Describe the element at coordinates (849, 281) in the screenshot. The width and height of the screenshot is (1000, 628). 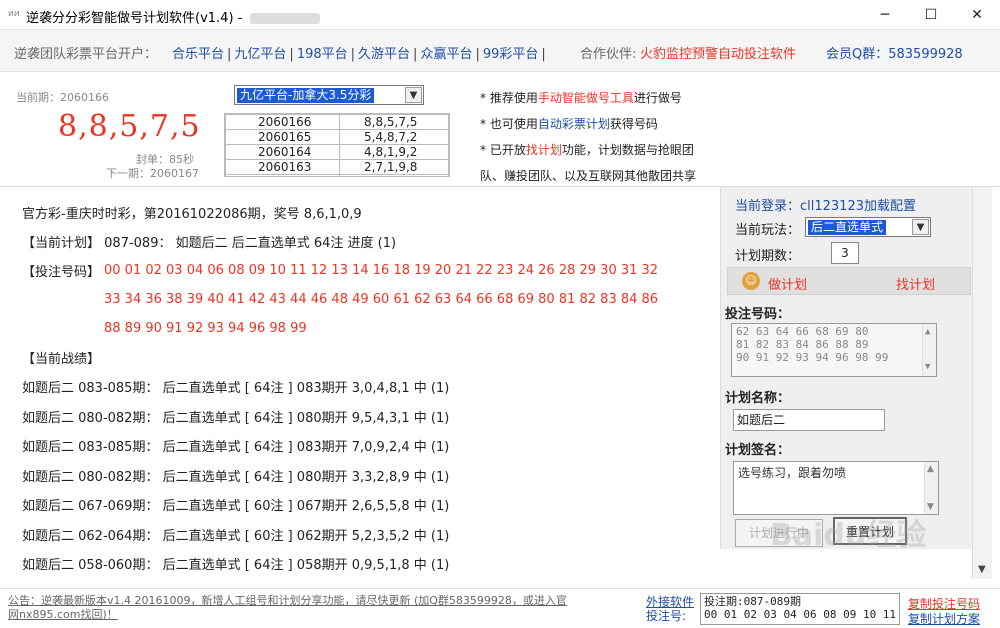
I see `plan-action-bar: ☺ 做计划 找计划` at that location.